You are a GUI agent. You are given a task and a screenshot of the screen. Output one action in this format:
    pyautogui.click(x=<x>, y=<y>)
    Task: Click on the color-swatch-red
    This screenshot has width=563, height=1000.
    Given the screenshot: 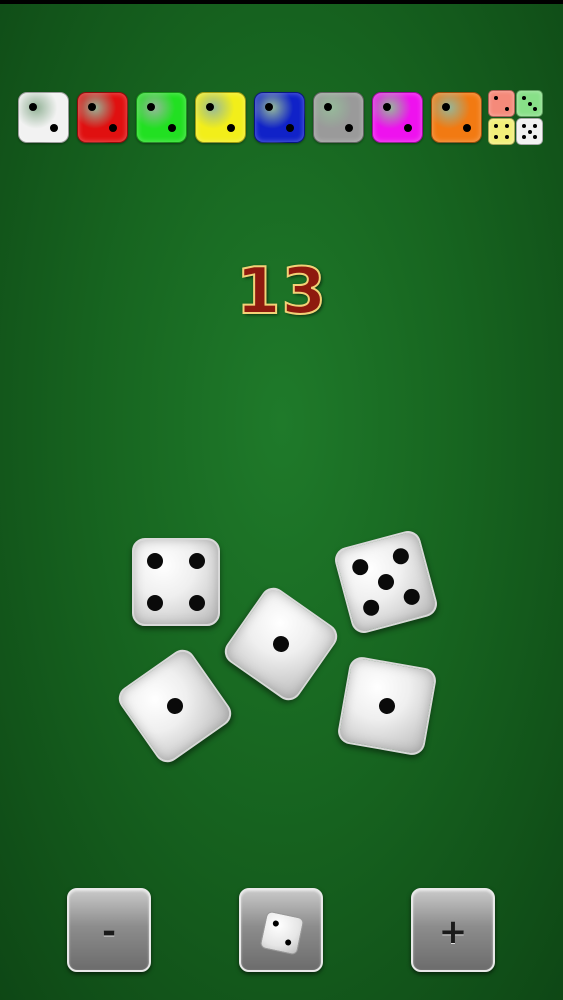 What is the action you would take?
    pyautogui.click(x=102, y=117)
    